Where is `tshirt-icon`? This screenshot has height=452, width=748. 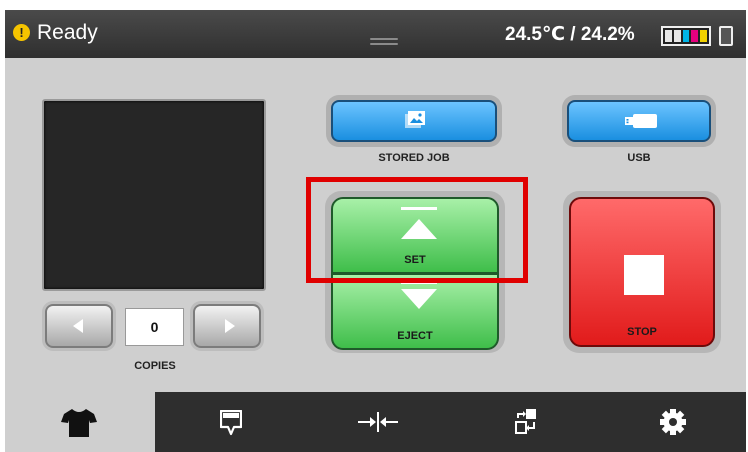
tshirt-icon is located at coordinates (79, 423).